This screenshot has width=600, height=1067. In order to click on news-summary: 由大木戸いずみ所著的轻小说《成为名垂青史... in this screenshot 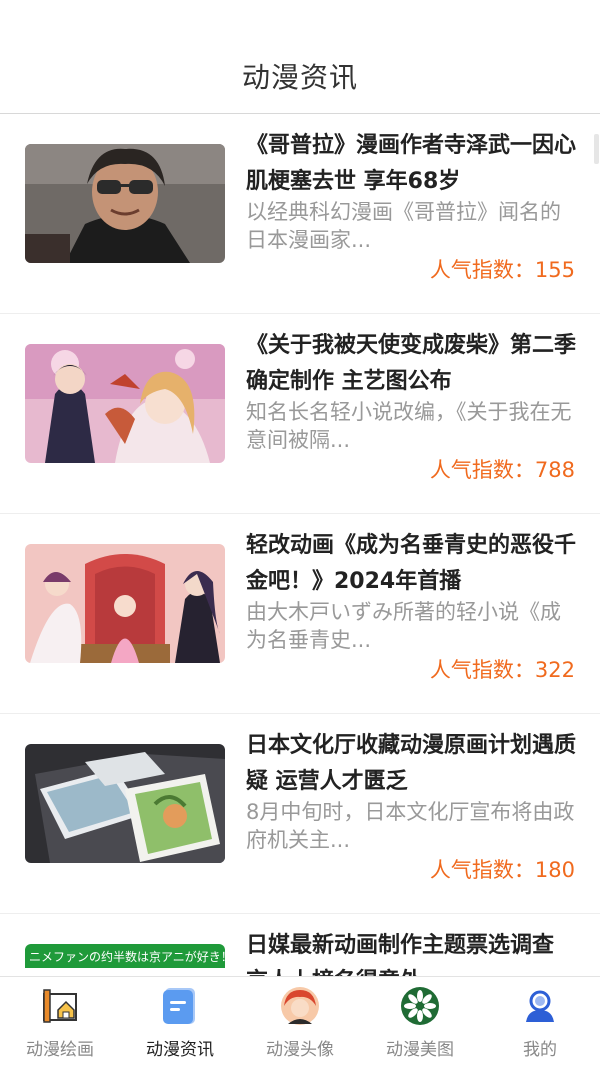, I will do `click(403, 626)`.